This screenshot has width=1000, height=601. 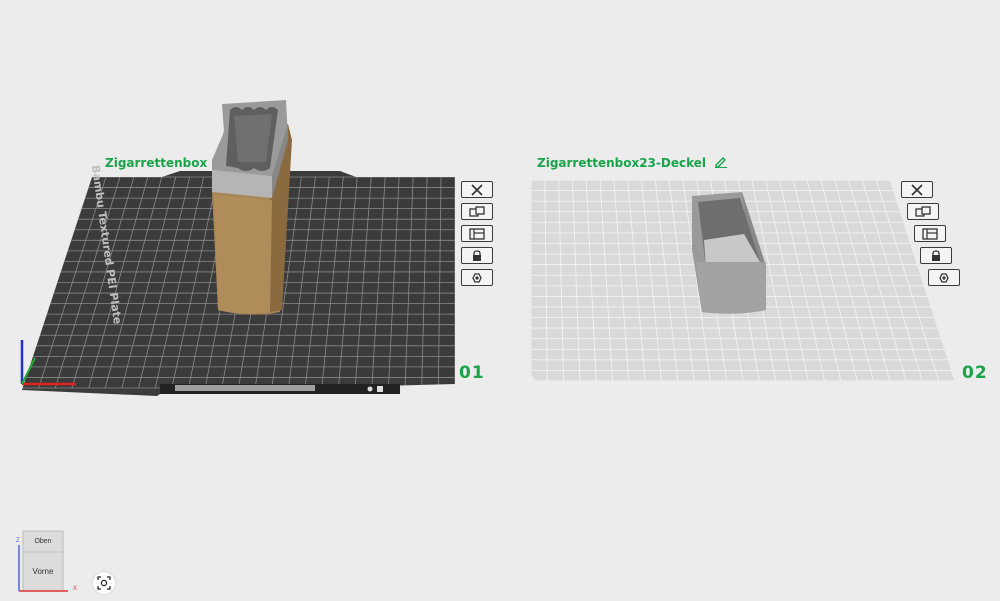 What do you see at coordinates (472, 373) in the screenshot?
I see `plate-01-number: 01` at bounding box center [472, 373].